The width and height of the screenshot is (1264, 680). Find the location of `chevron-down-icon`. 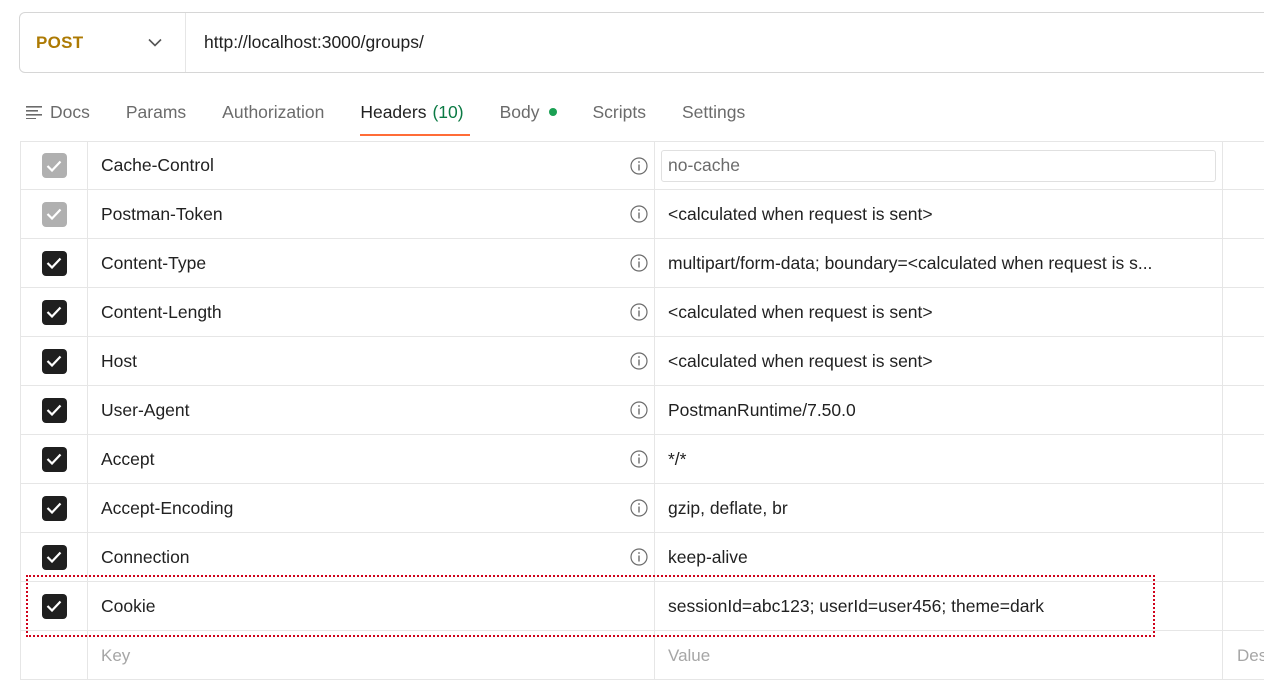

chevron-down-icon is located at coordinates (155, 43).